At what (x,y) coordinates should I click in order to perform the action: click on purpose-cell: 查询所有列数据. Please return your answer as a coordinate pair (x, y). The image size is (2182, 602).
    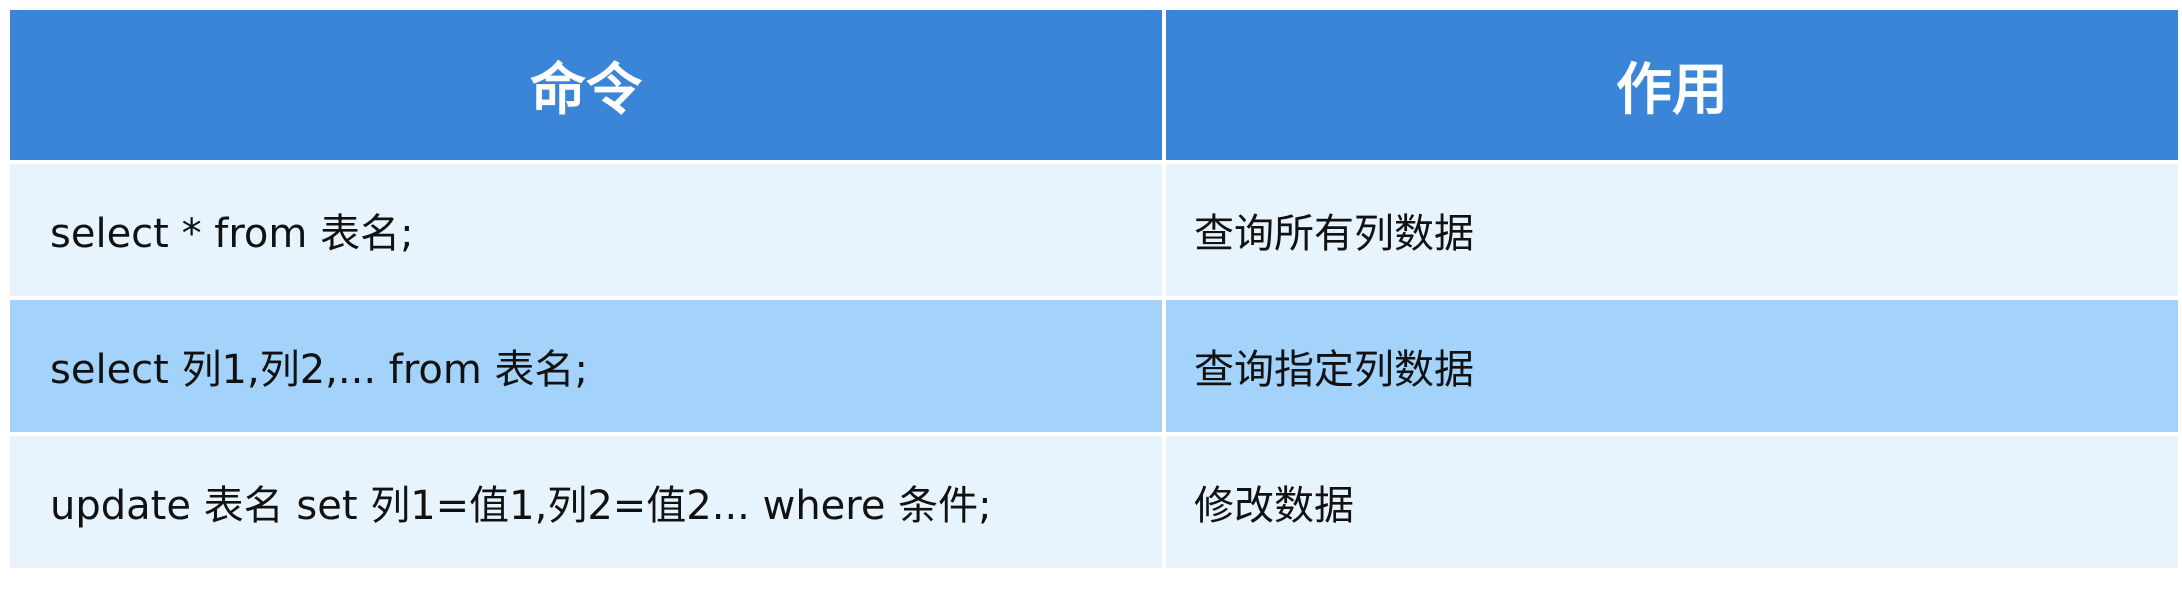
    Looking at the image, I should click on (1672, 230).